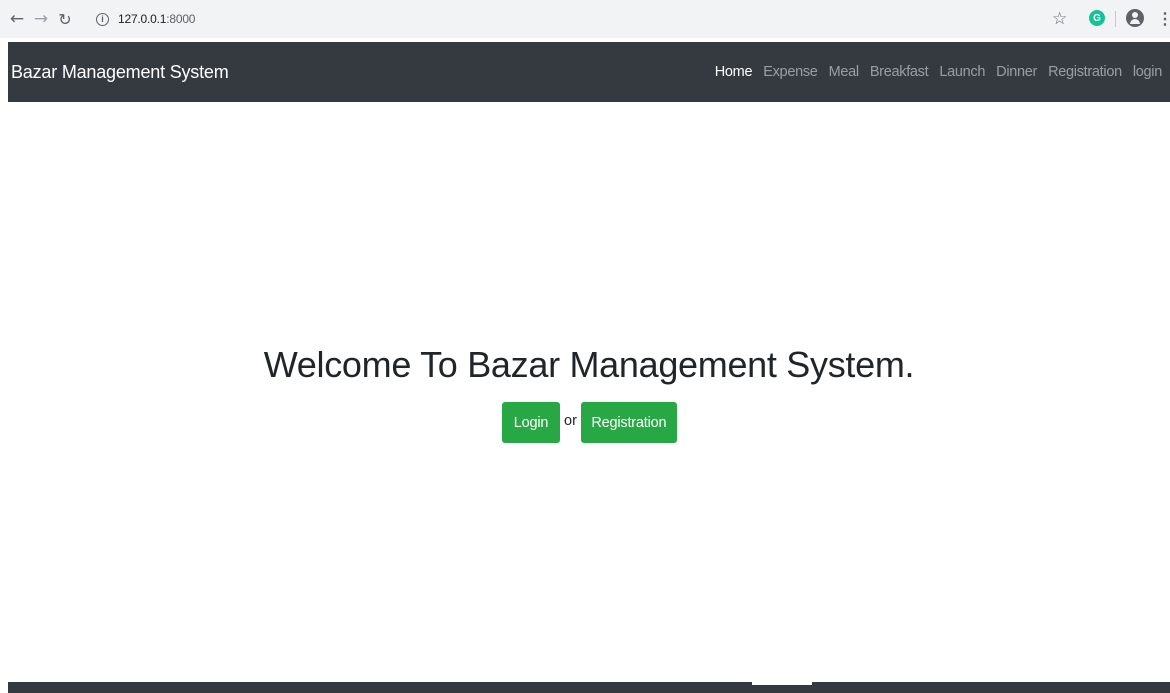 This screenshot has height=693, width=1170. I want to click on grammarly-extension-icon: G, so click(1097, 18).